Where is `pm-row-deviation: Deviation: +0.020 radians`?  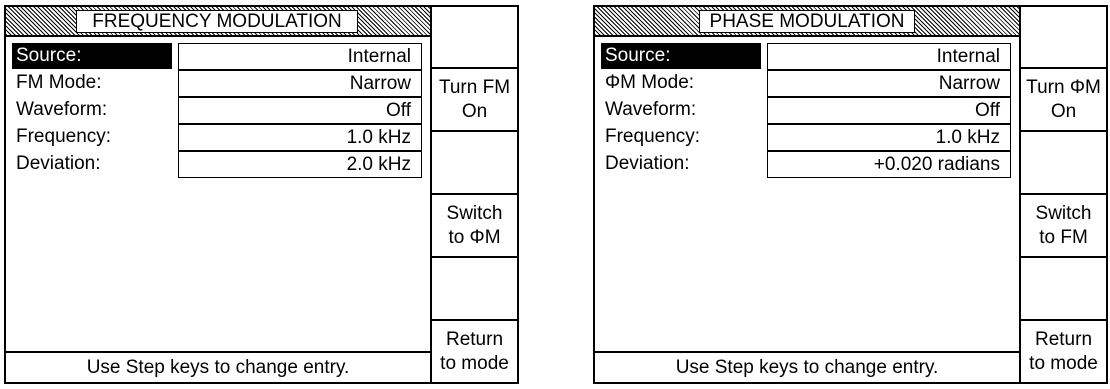
pm-row-deviation: Deviation: +0.020 radians is located at coordinates (806, 164).